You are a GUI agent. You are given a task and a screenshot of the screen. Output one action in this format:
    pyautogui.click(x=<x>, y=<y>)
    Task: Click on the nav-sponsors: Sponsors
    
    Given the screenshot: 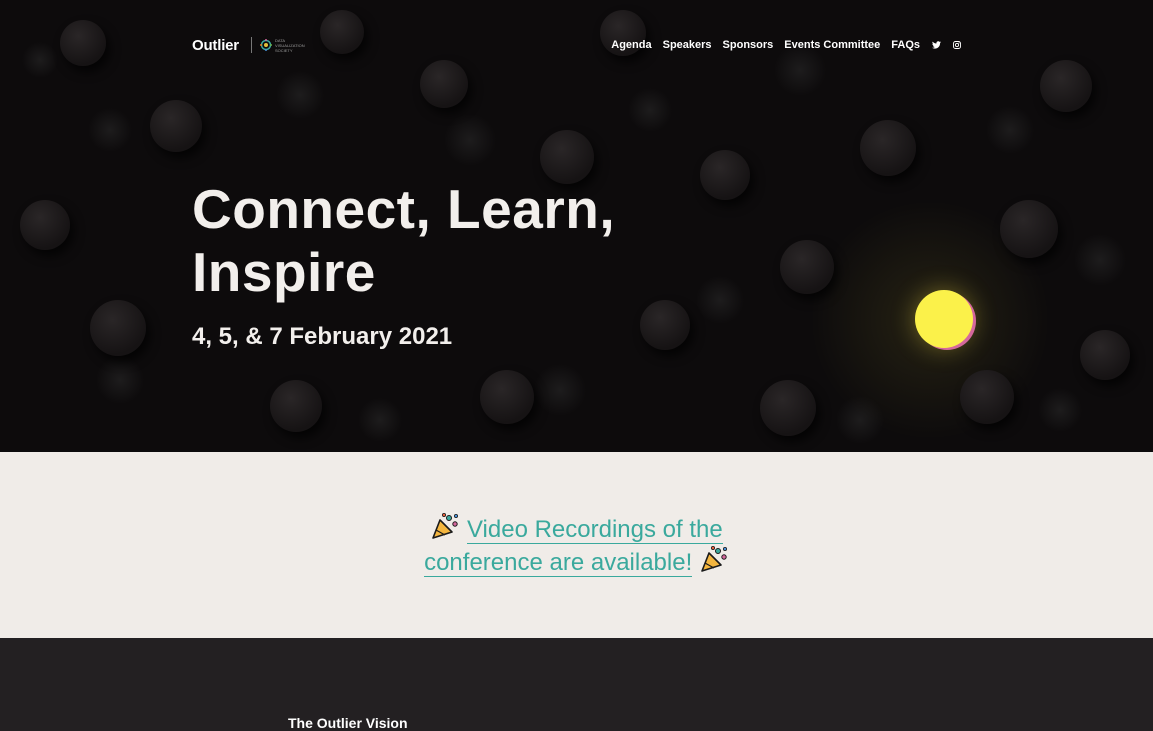 What is the action you would take?
    pyautogui.click(x=748, y=45)
    